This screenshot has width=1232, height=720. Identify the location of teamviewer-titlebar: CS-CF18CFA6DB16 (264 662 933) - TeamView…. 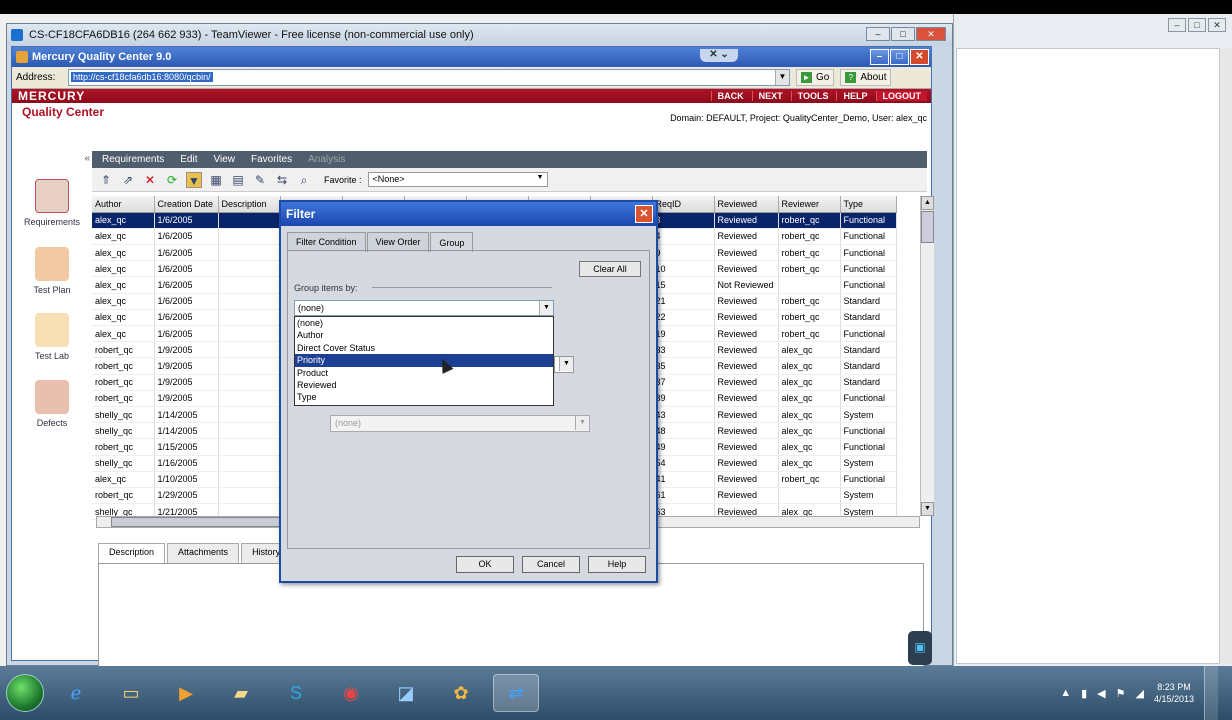
(479, 35).